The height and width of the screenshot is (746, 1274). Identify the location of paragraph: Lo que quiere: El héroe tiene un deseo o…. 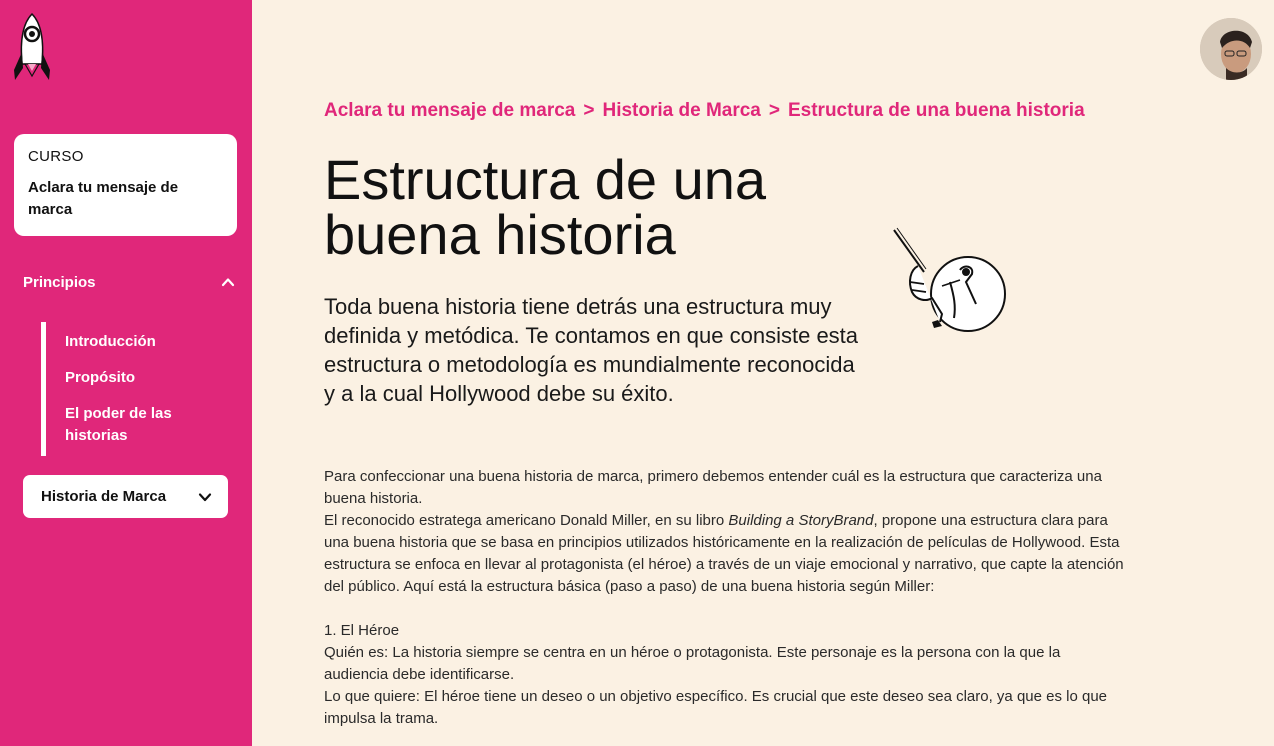
(716, 707).